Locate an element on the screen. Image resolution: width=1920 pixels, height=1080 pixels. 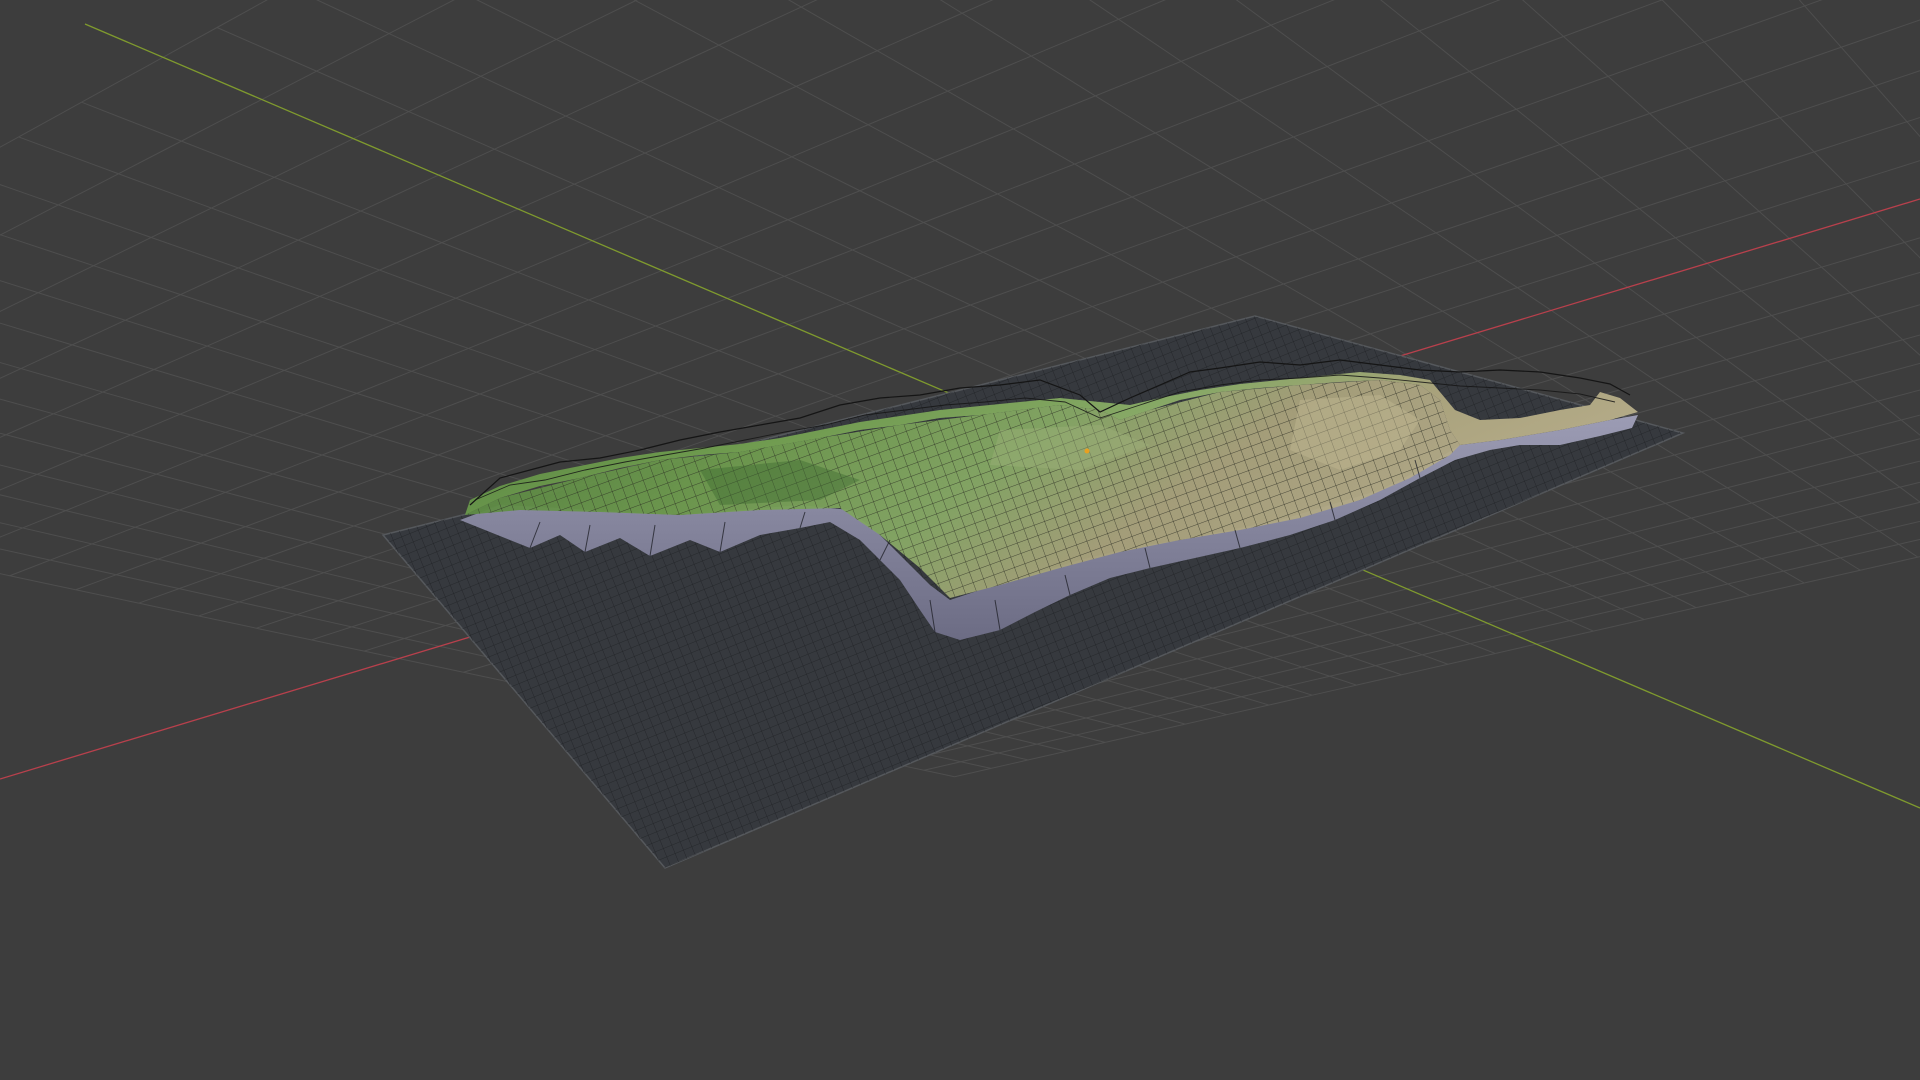
grid-line is located at coordinates (1873, 227).